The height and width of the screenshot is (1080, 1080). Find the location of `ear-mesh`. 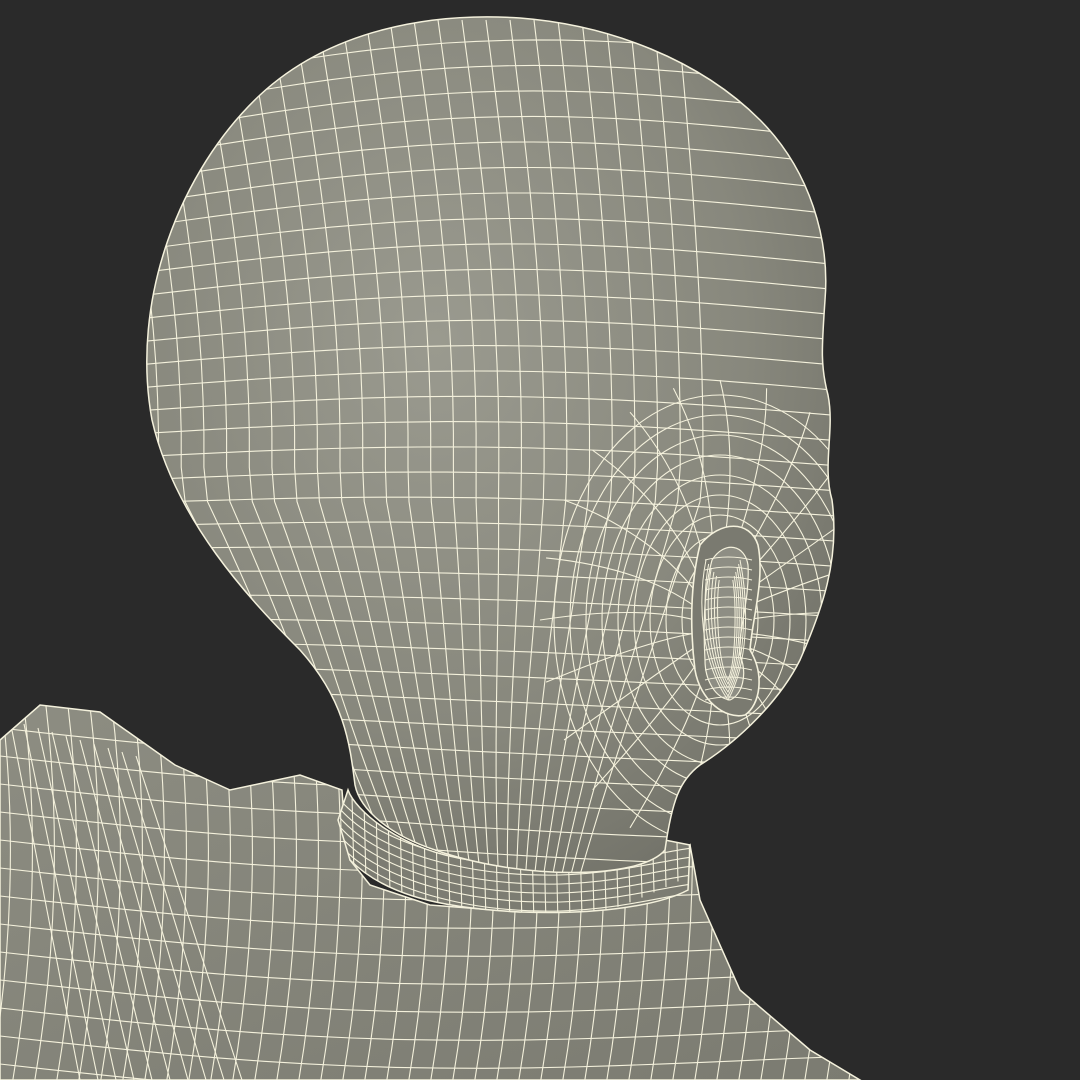

ear-mesh is located at coordinates (725, 621).